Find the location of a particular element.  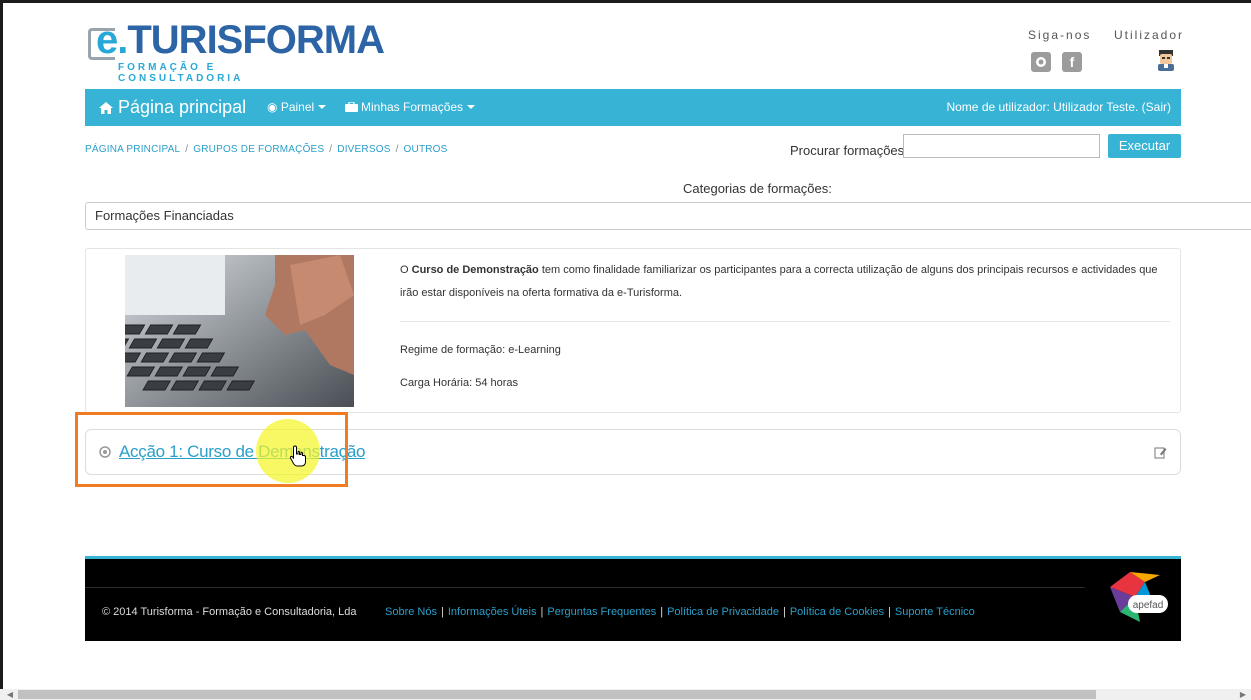

footer-link-sobre: Sobre Nós is located at coordinates (411, 612).